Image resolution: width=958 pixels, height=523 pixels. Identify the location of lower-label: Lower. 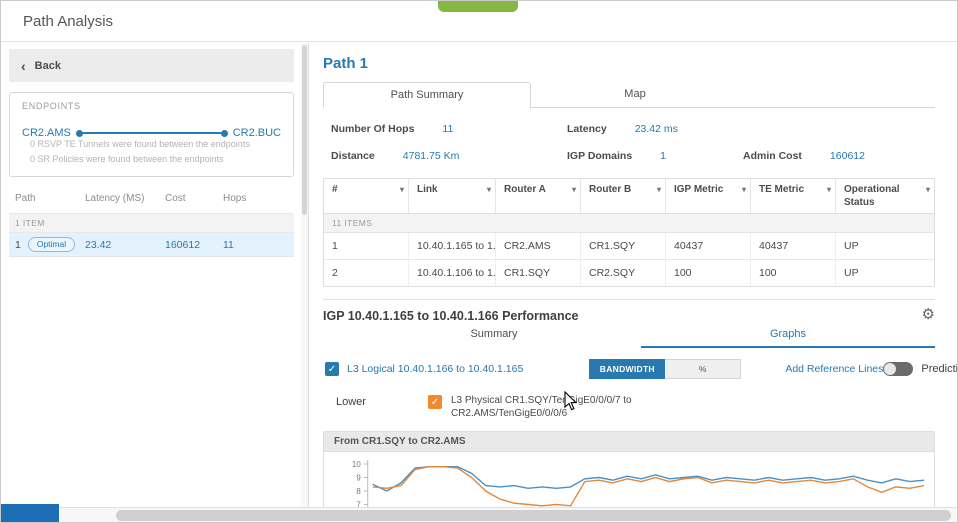
(351, 402).